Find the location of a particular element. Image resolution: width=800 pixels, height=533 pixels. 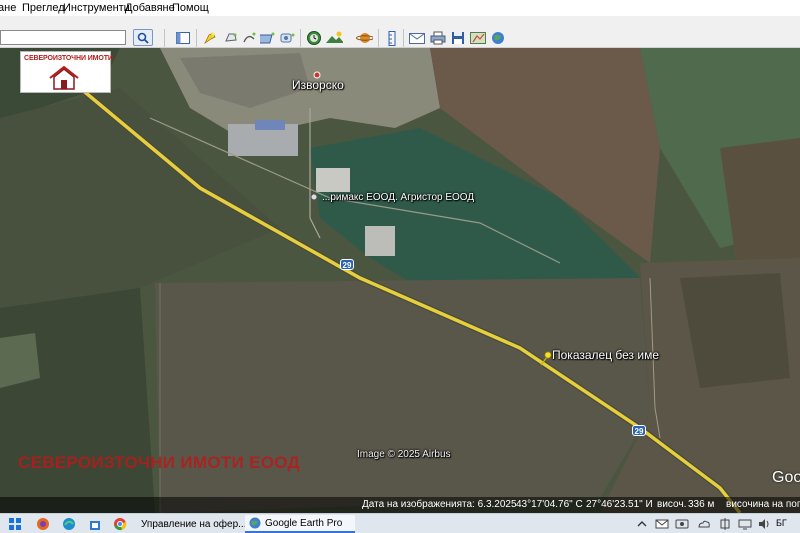

ruler-icon is located at coordinates (391, 38).